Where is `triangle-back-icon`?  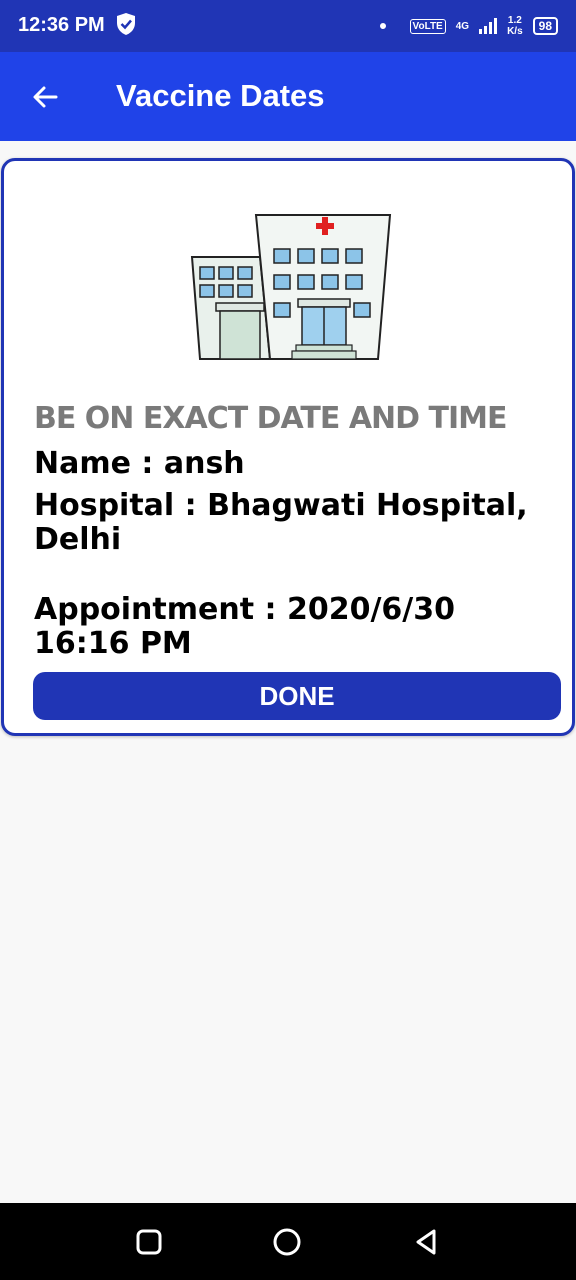 triangle-back-icon is located at coordinates (427, 1242).